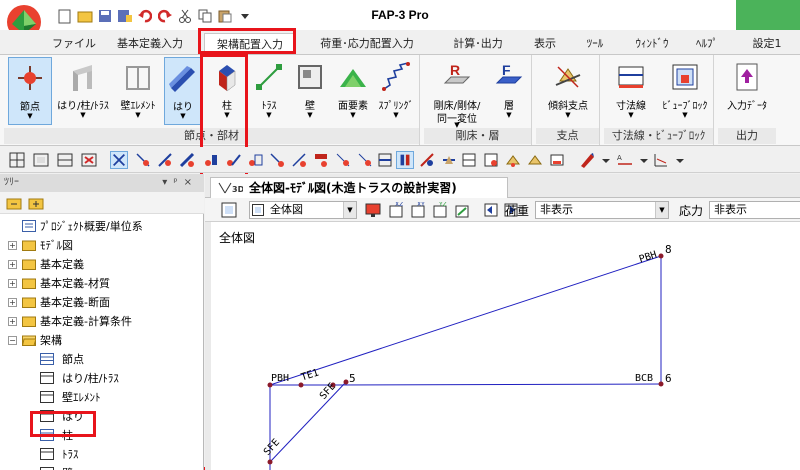 The width and height of the screenshot is (800, 470). I want to click on bottom-chord-member, so click(497, 384).